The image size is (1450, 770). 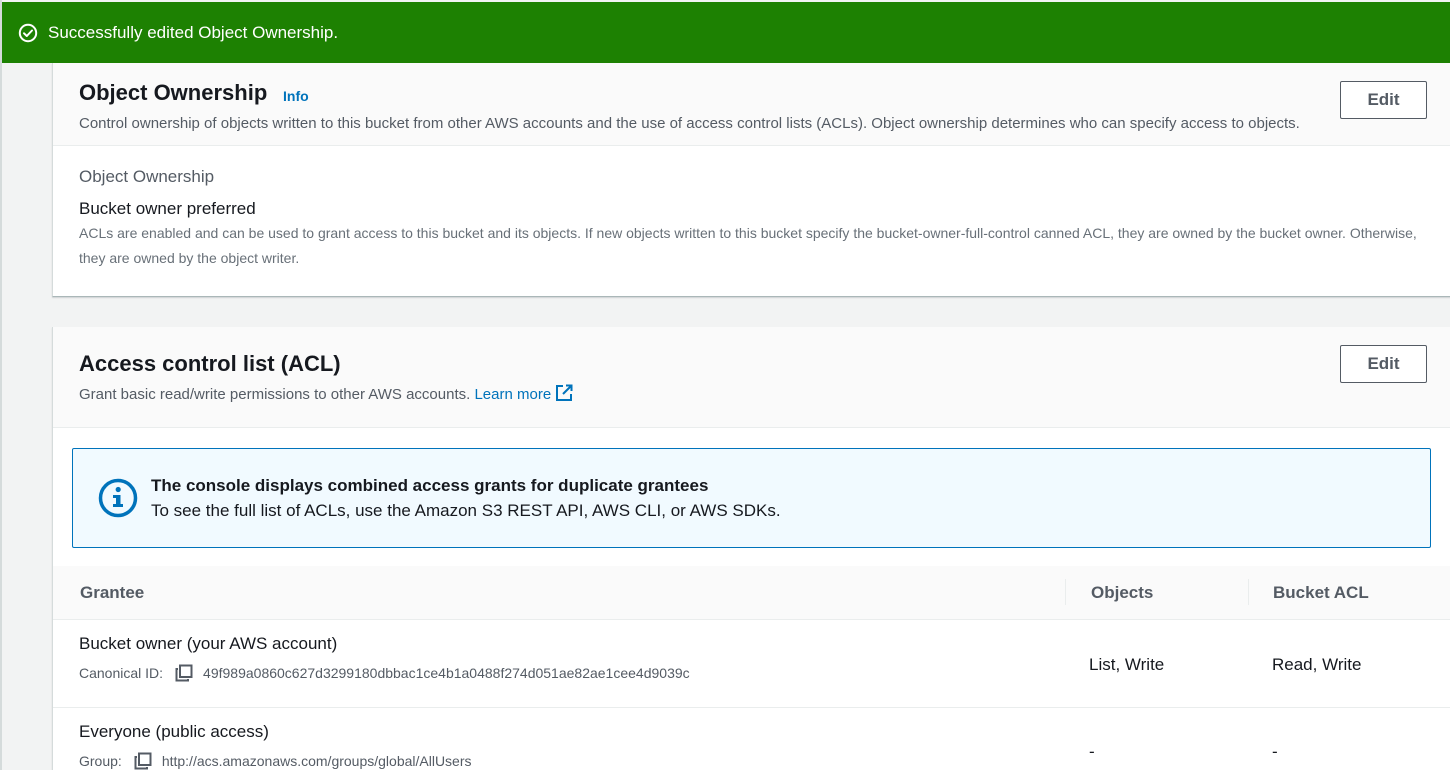 I want to click on grantee-id-label: Group:, so click(x=100, y=761).